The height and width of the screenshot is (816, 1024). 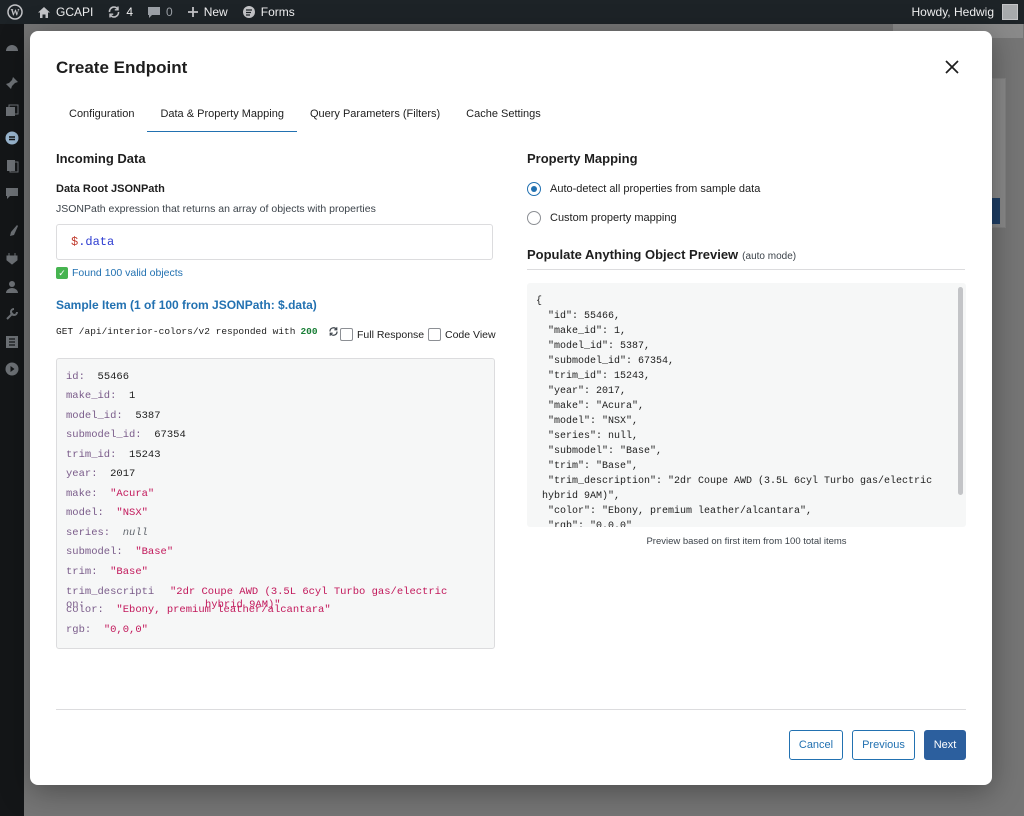 What do you see at coordinates (375, 114) in the screenshot?
I see `tab-query-parameters: Query Parameters (Filters)` at bounding box center [375, 114].